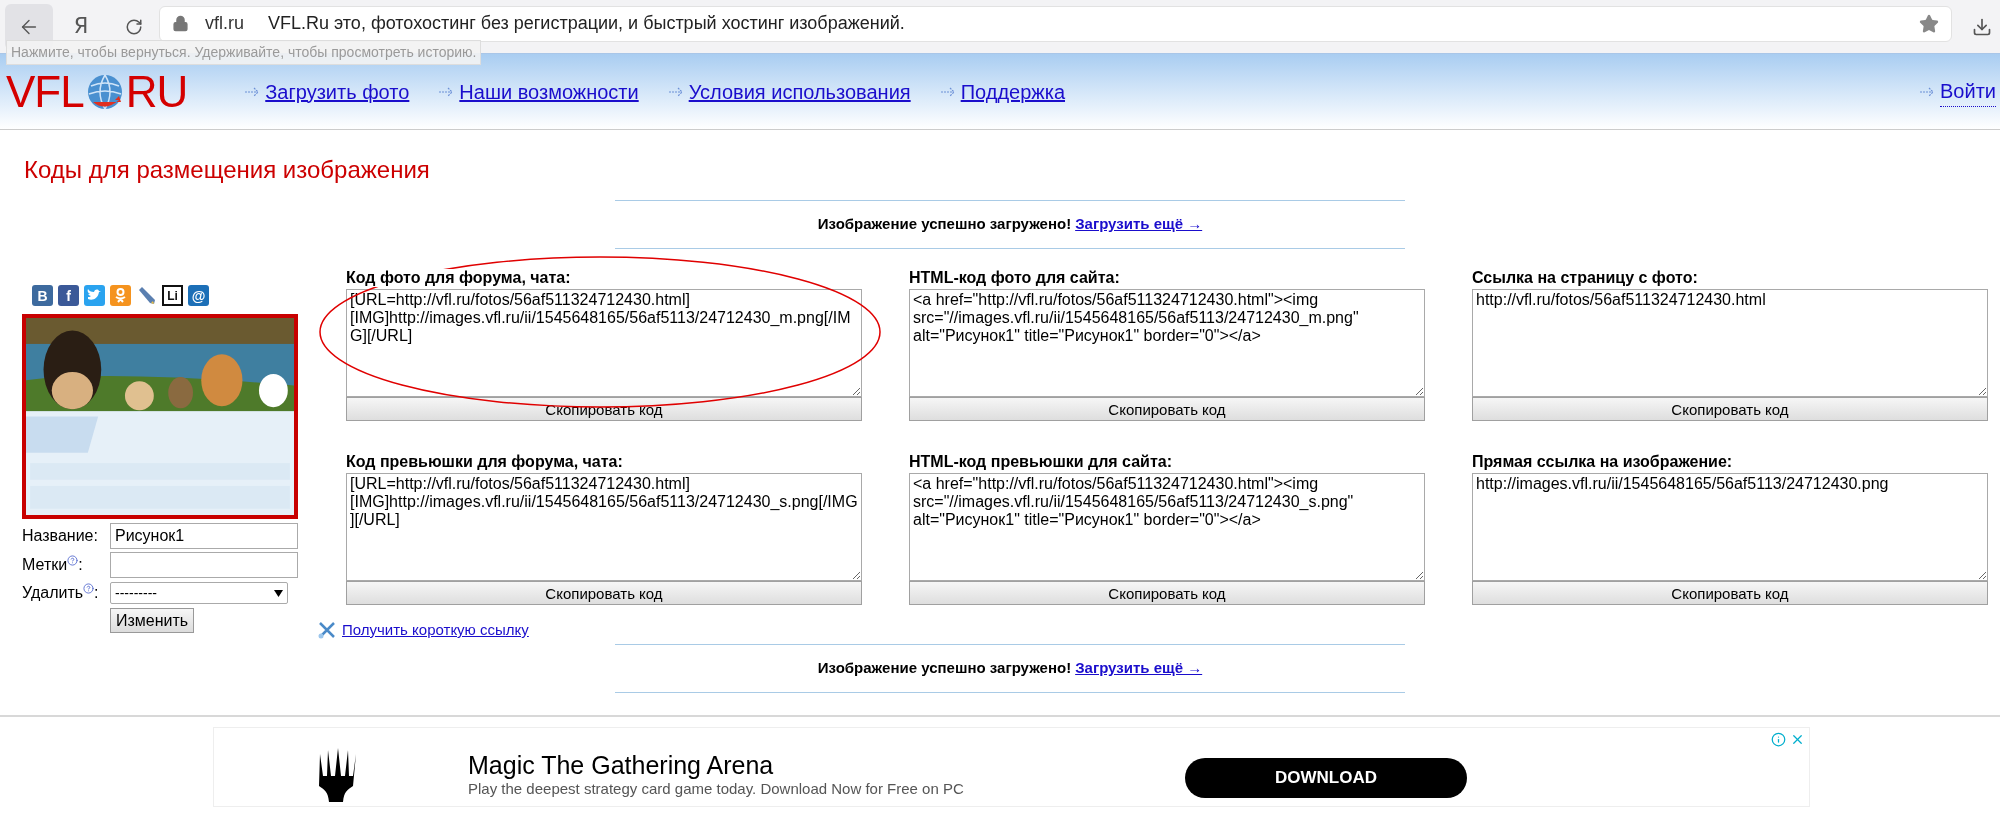 Image resolution: width=2000 pixels, height=833 pixels. I want to click on reload-icon, so click(134, 26).